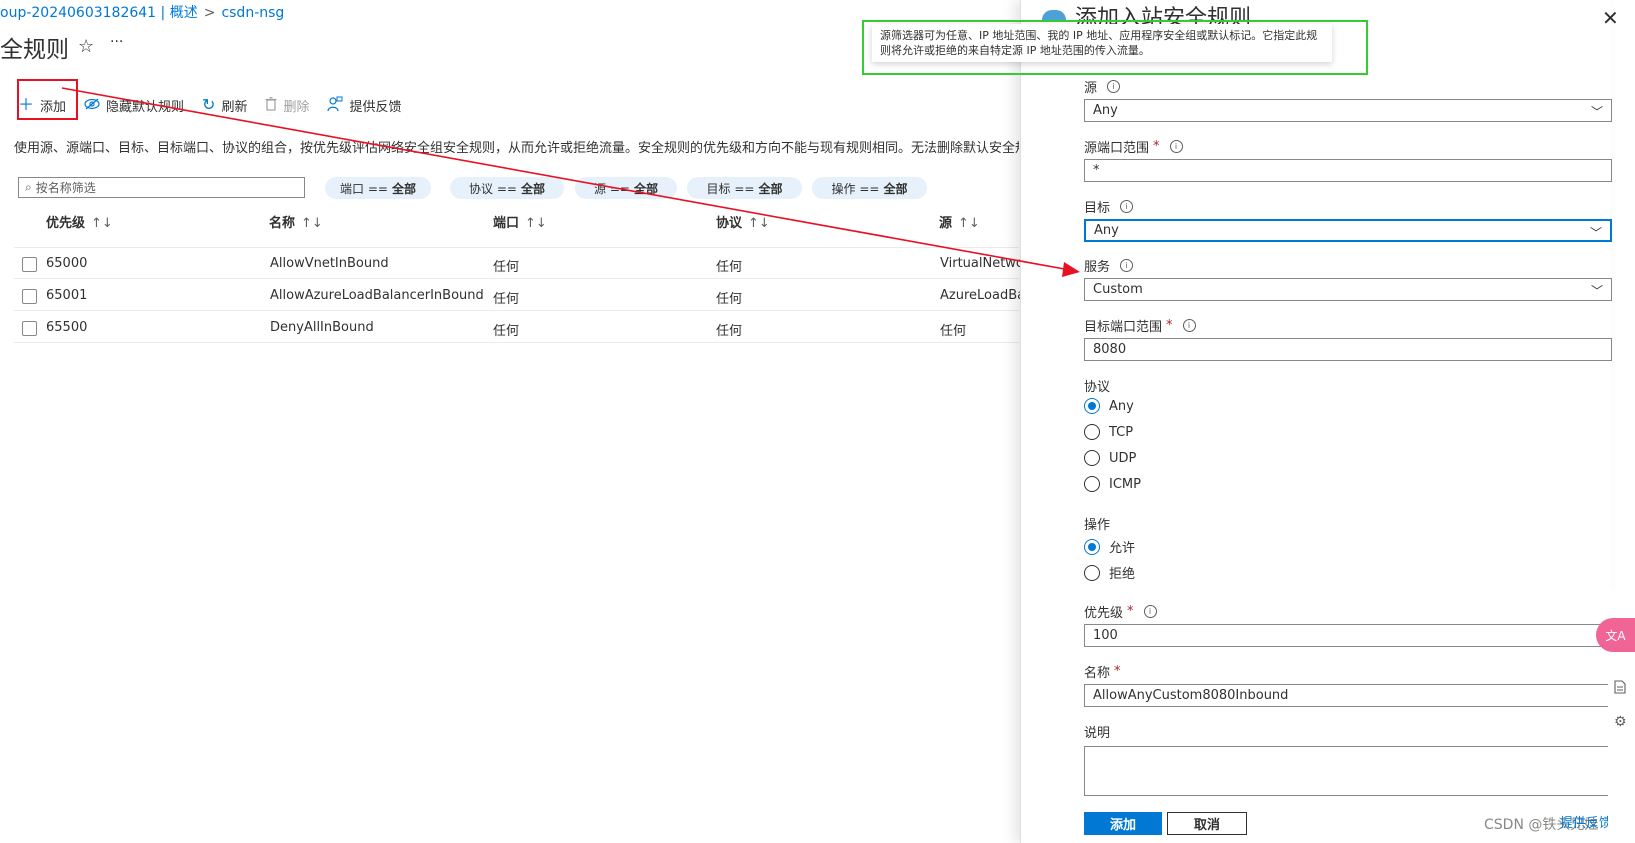 This screenshot has width=1635, height=843. Describe the element at coordinates (570, 182) in the screenshot. I see `annotation-arrow` at that location.